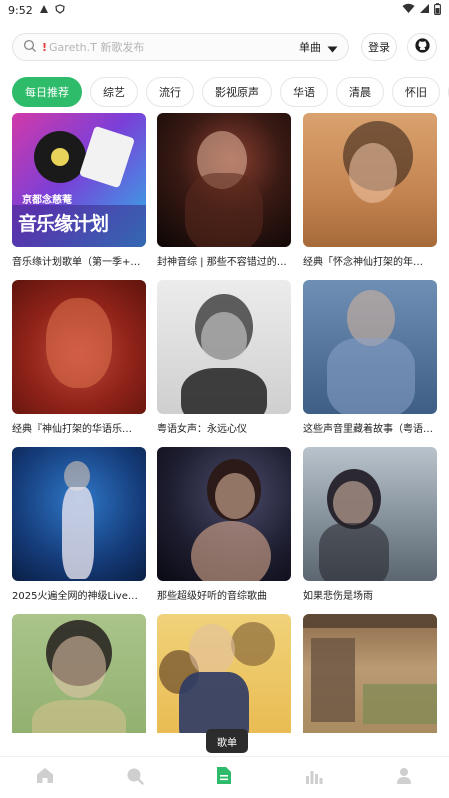 Image resolution: width=449 pixels, height=798 pixels. Describe the element at coordinates (60, 10) in the screenshot. I see `shield-icon` at that location.